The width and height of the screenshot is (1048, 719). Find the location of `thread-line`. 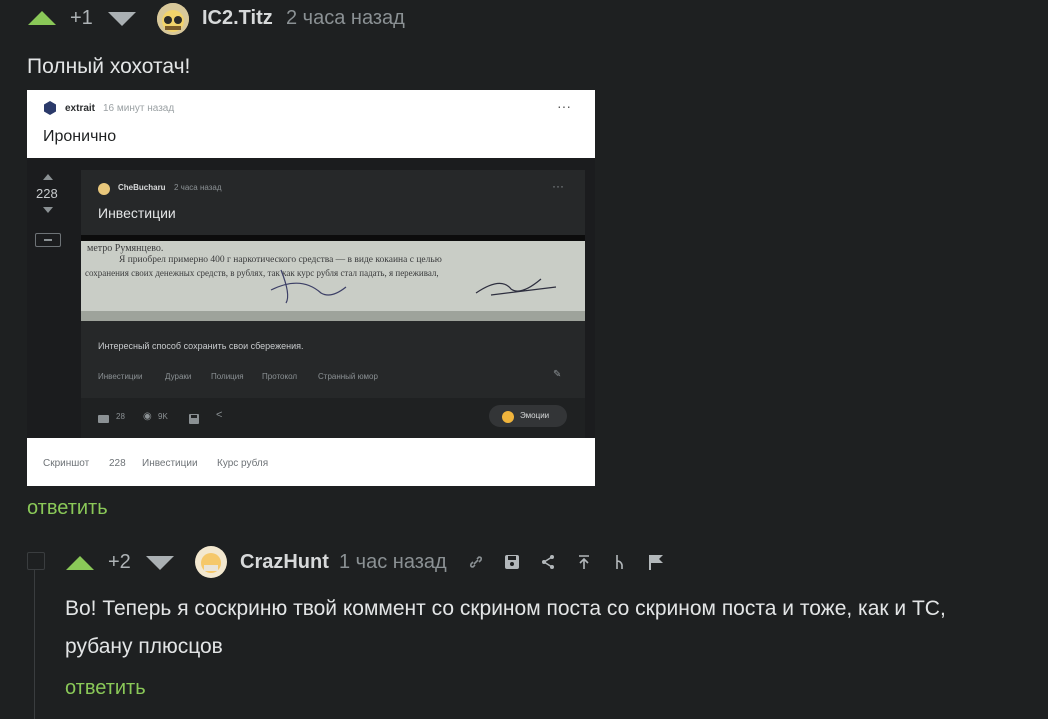

thread-line is located at coordinates (34, 644).